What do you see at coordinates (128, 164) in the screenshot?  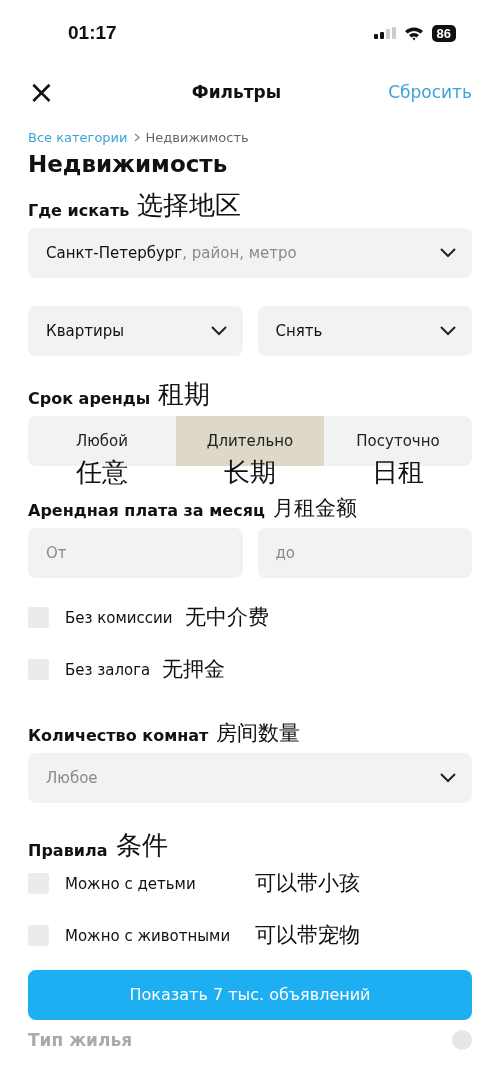 I see `page-title: Недвижимость` at bounding box center [128, 164].